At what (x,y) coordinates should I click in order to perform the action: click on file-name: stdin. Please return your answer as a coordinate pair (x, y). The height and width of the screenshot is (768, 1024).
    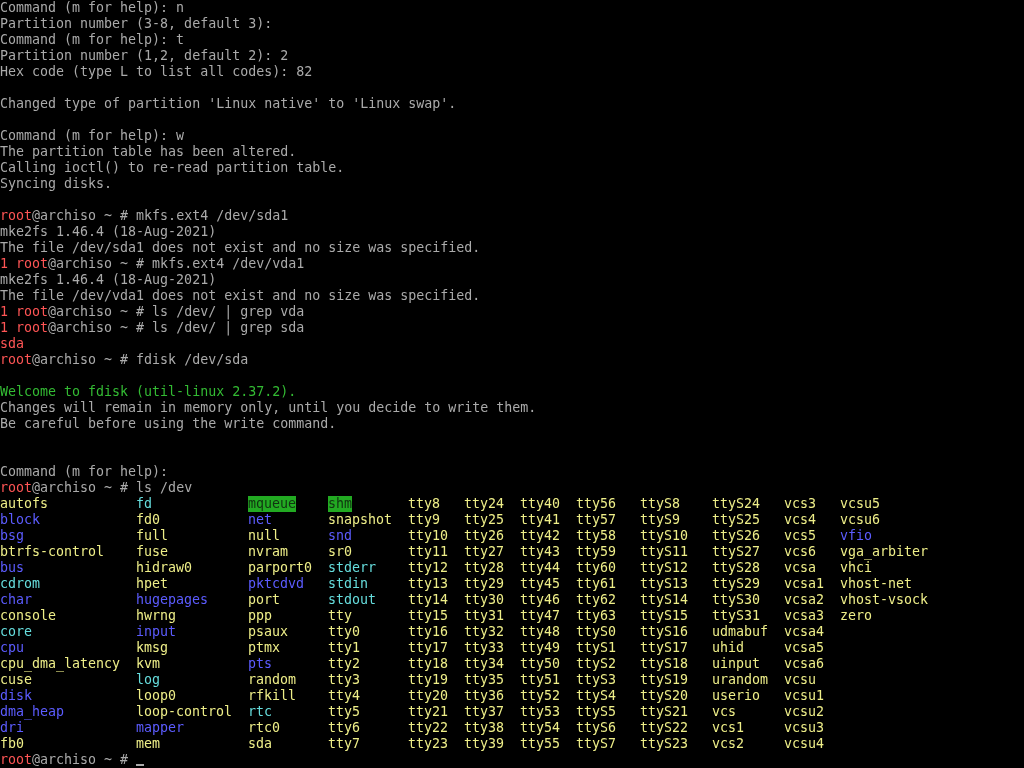
    Looking at the image, I should click on (348, 584).